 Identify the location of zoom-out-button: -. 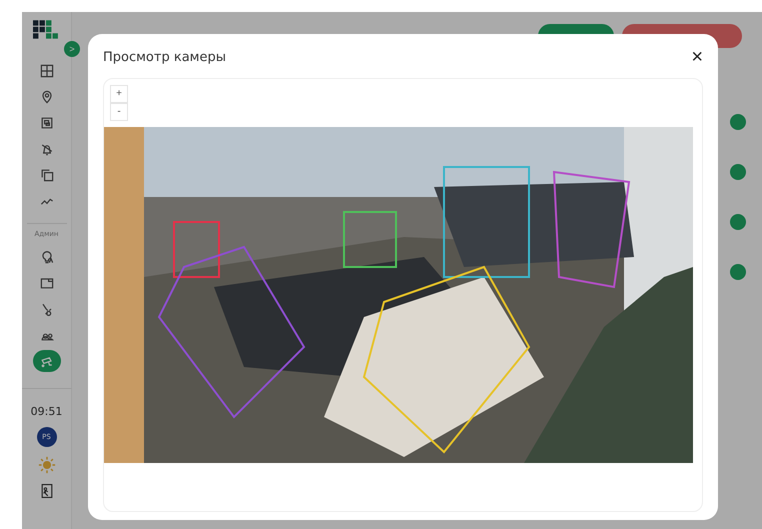
(119, 112).